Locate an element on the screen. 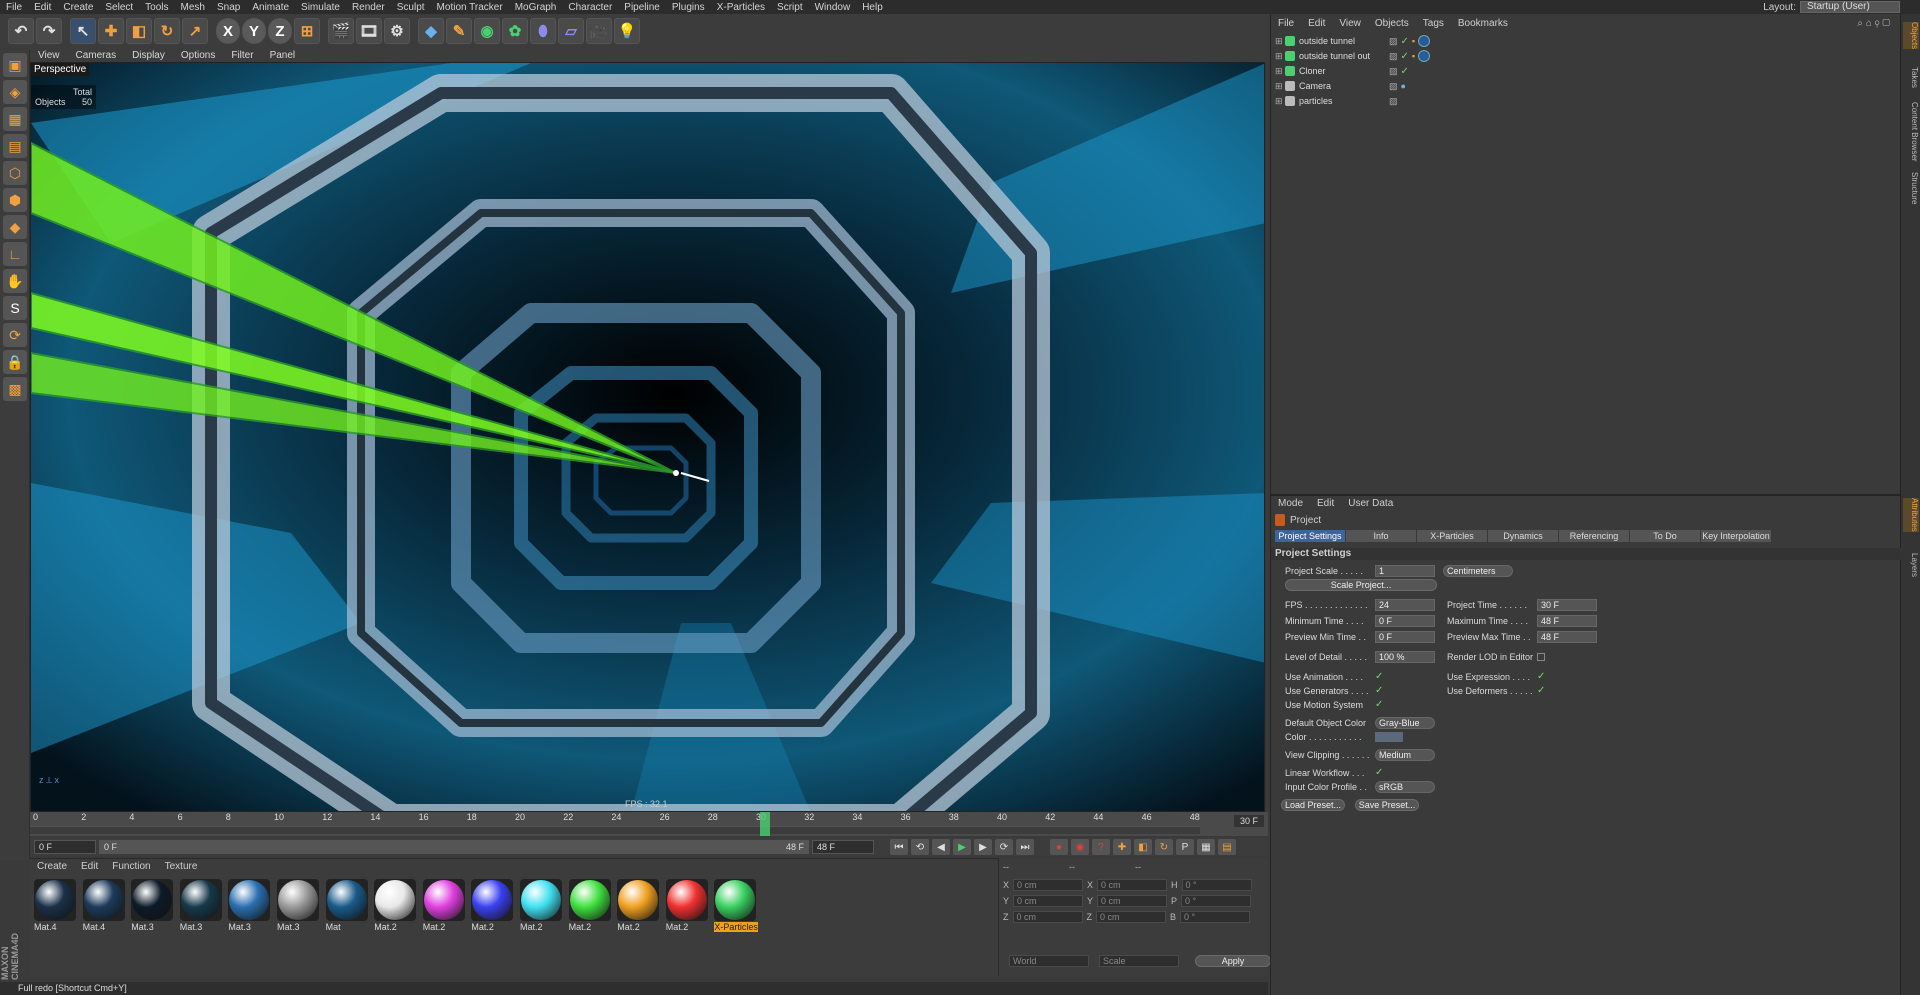  attribute-menu-user-data: User Data is located at coordinates (1370, 503).